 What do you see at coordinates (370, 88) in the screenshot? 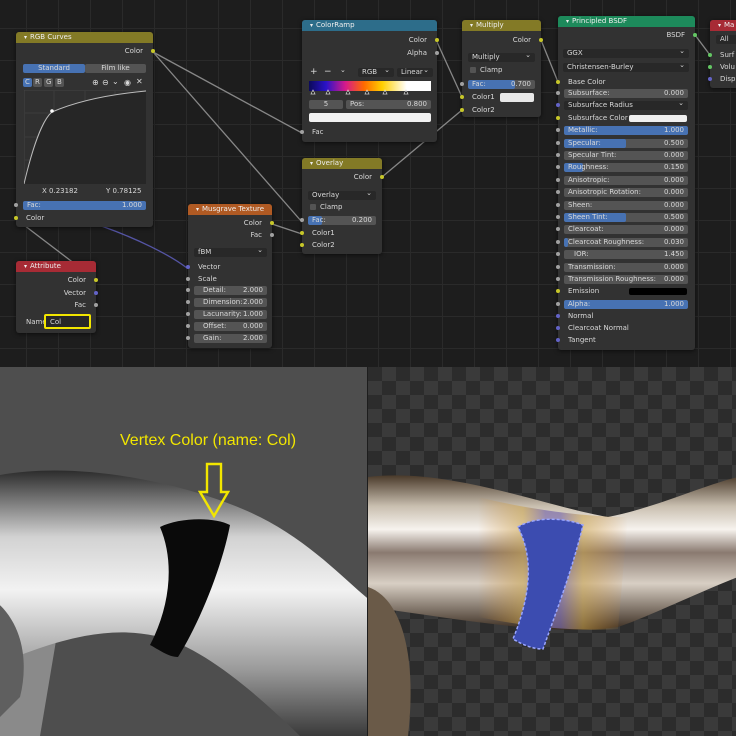
I see `color-ramp-gradient` at bounding box center [370, 88].